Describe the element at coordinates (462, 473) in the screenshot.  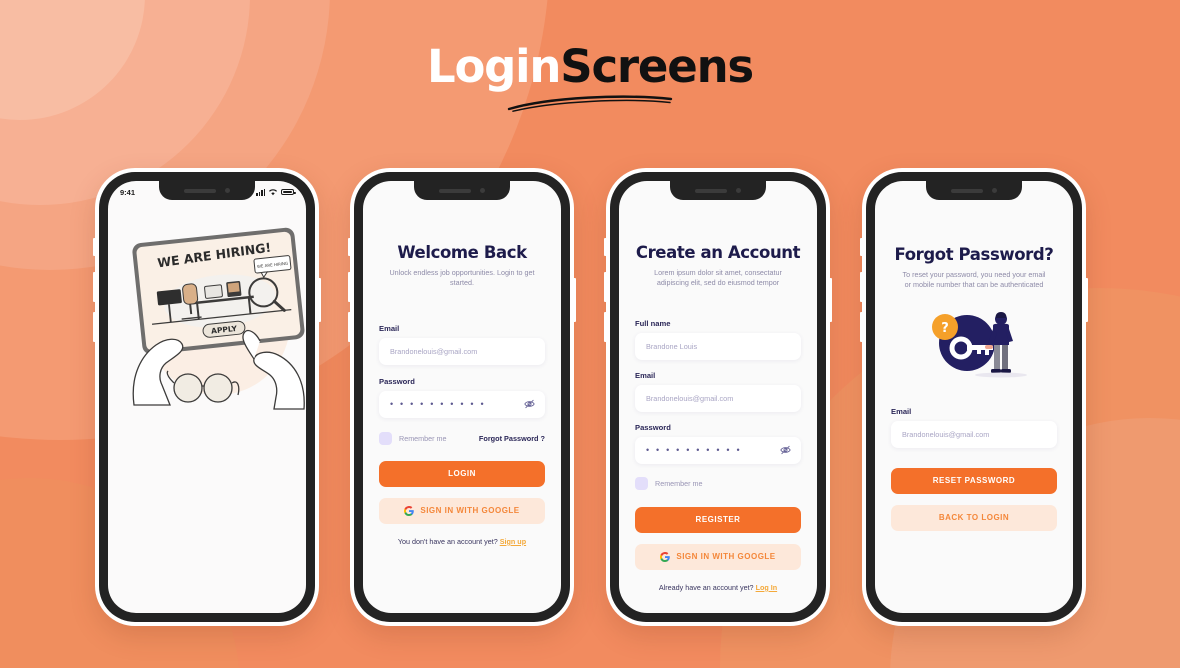
I see `login-button: LOGIN` at that location.